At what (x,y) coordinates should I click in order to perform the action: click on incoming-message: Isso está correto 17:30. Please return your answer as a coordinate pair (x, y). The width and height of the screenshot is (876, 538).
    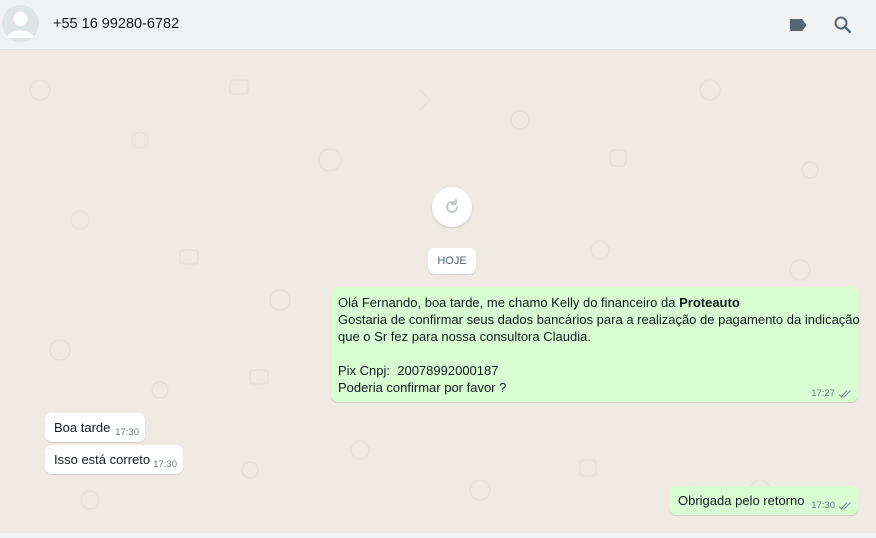
    Looking at the image, I should click on (114, 459).